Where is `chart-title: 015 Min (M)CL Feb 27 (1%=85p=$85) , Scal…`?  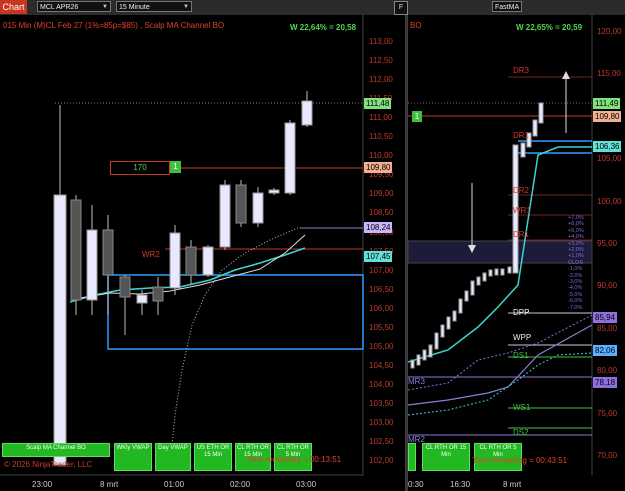 chart-title: 015 Min (M)CL Feb 27 (1%=85p=$85) , Scal… is located at coordinates (114, 25).